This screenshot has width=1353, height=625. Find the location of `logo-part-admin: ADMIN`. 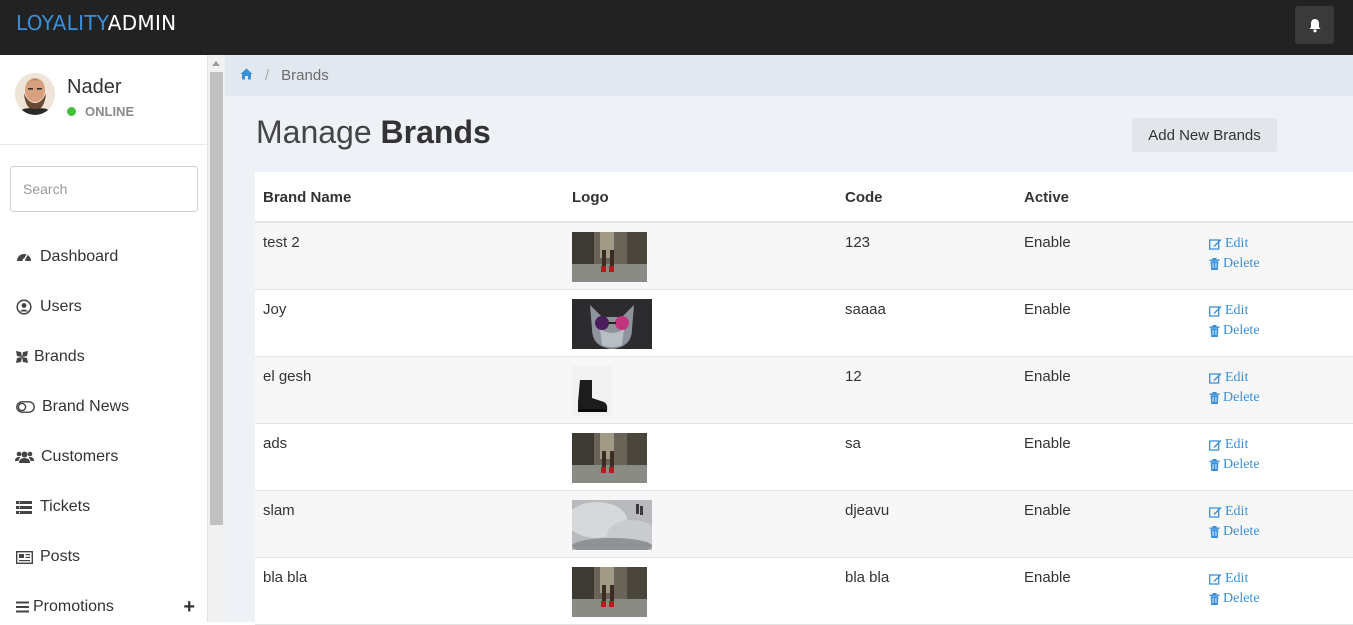

logo-part-admin: ADMIN is located at coordinates (142, 23).